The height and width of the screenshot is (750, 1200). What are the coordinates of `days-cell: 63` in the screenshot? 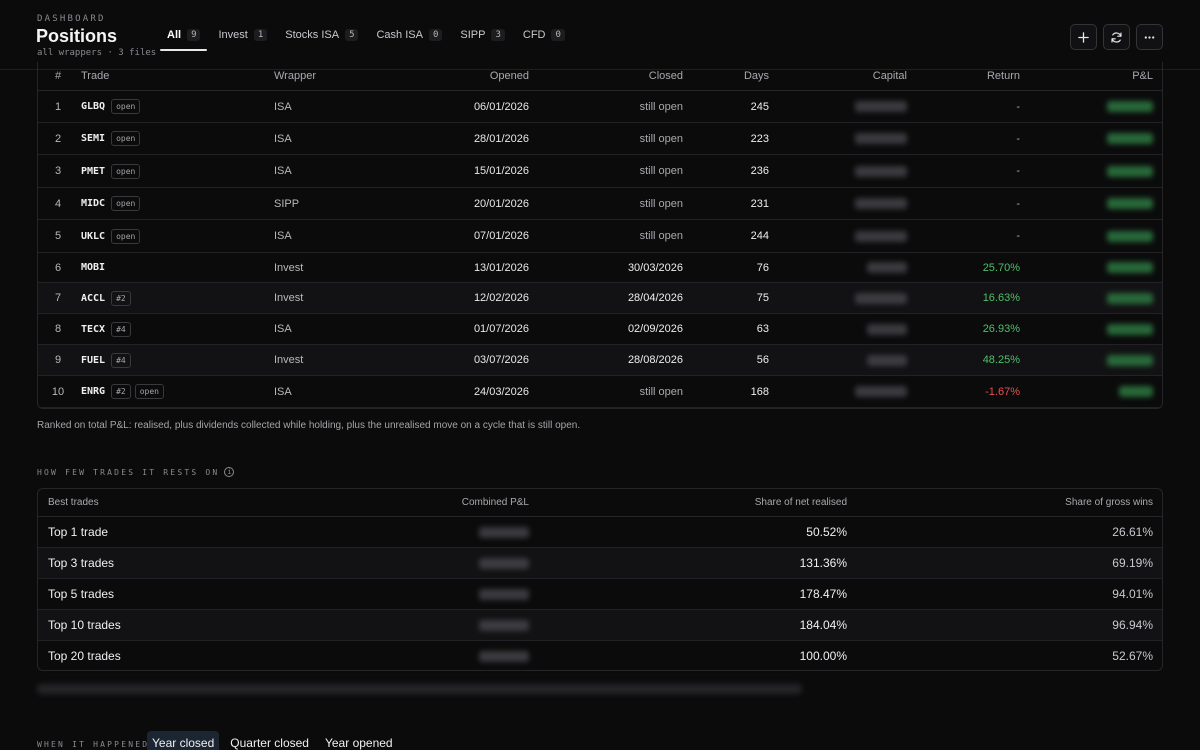 It's located at (762, 329).